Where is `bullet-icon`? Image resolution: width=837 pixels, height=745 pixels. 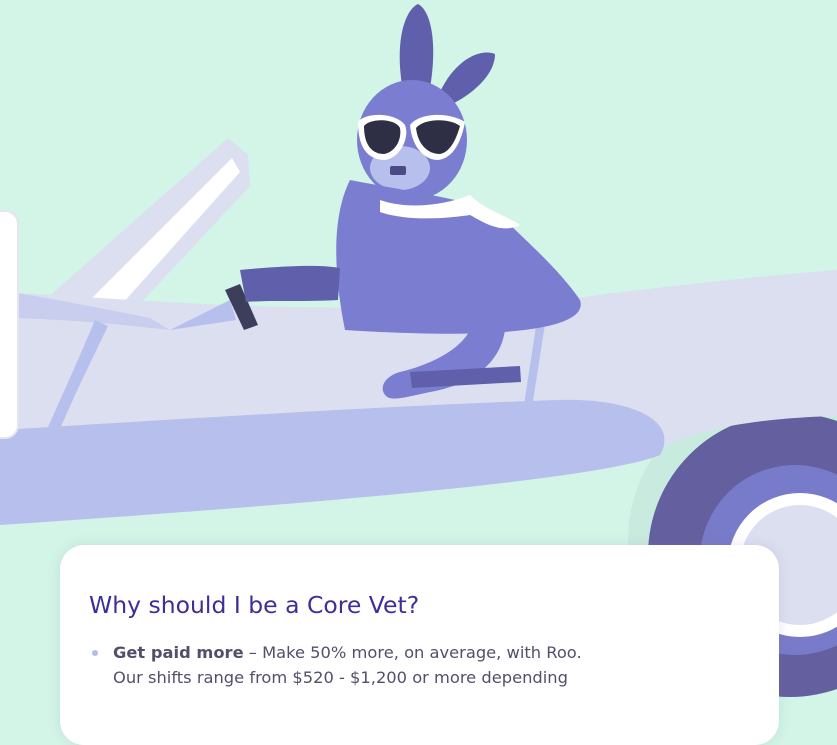
bullet-icon is located at coordinates (95, 653).